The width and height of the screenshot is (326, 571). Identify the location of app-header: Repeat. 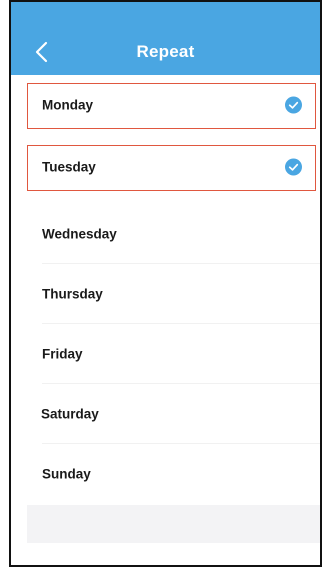
(165, 52).